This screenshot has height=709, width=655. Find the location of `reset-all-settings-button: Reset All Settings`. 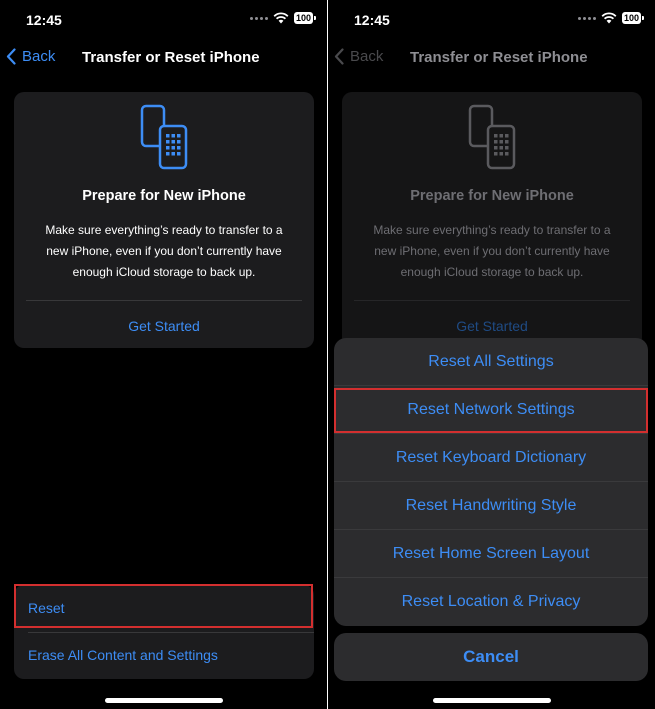

reset-all-settings-button: Reset All Settings is located at coordinates (491, 362).